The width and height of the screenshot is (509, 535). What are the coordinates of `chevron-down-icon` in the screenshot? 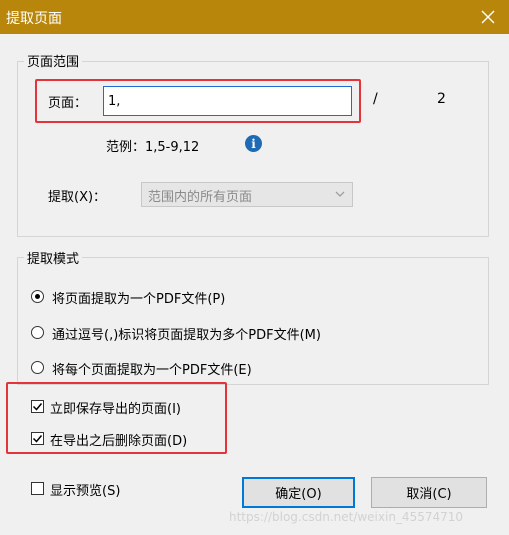 It's located at (340, 194).